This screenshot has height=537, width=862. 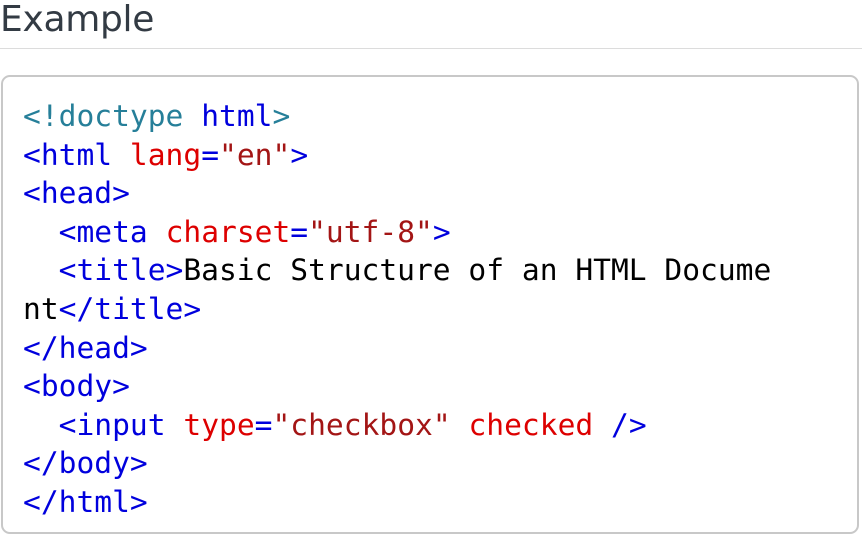 I want to click on code-line: <!doctype html>, so click(x=440, y=116).